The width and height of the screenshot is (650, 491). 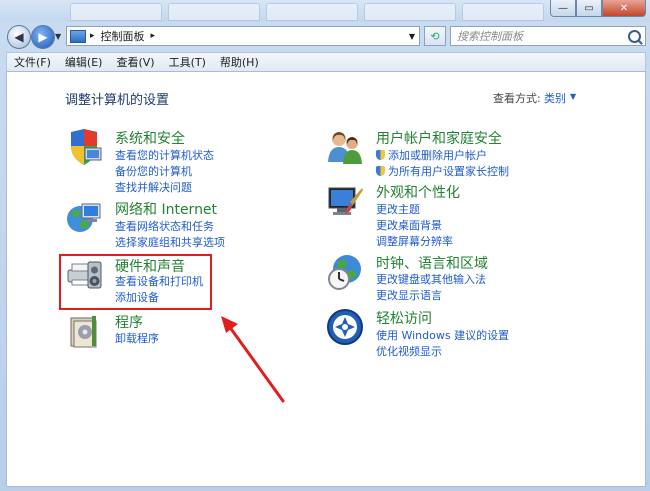 I want to click on menu-help: 帮助(H), so click(x=239, y=62).